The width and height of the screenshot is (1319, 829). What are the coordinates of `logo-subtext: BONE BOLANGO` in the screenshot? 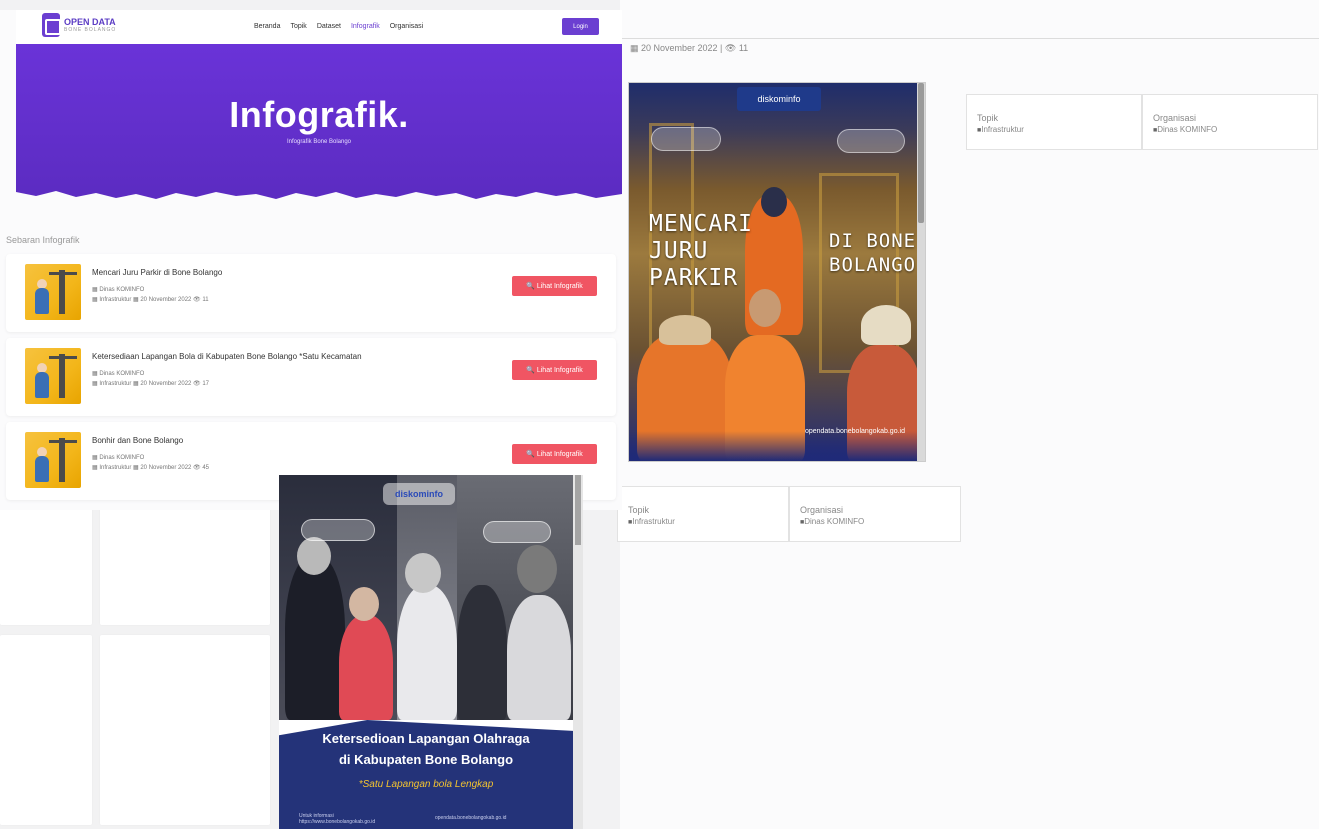 It's located at (90, 30).